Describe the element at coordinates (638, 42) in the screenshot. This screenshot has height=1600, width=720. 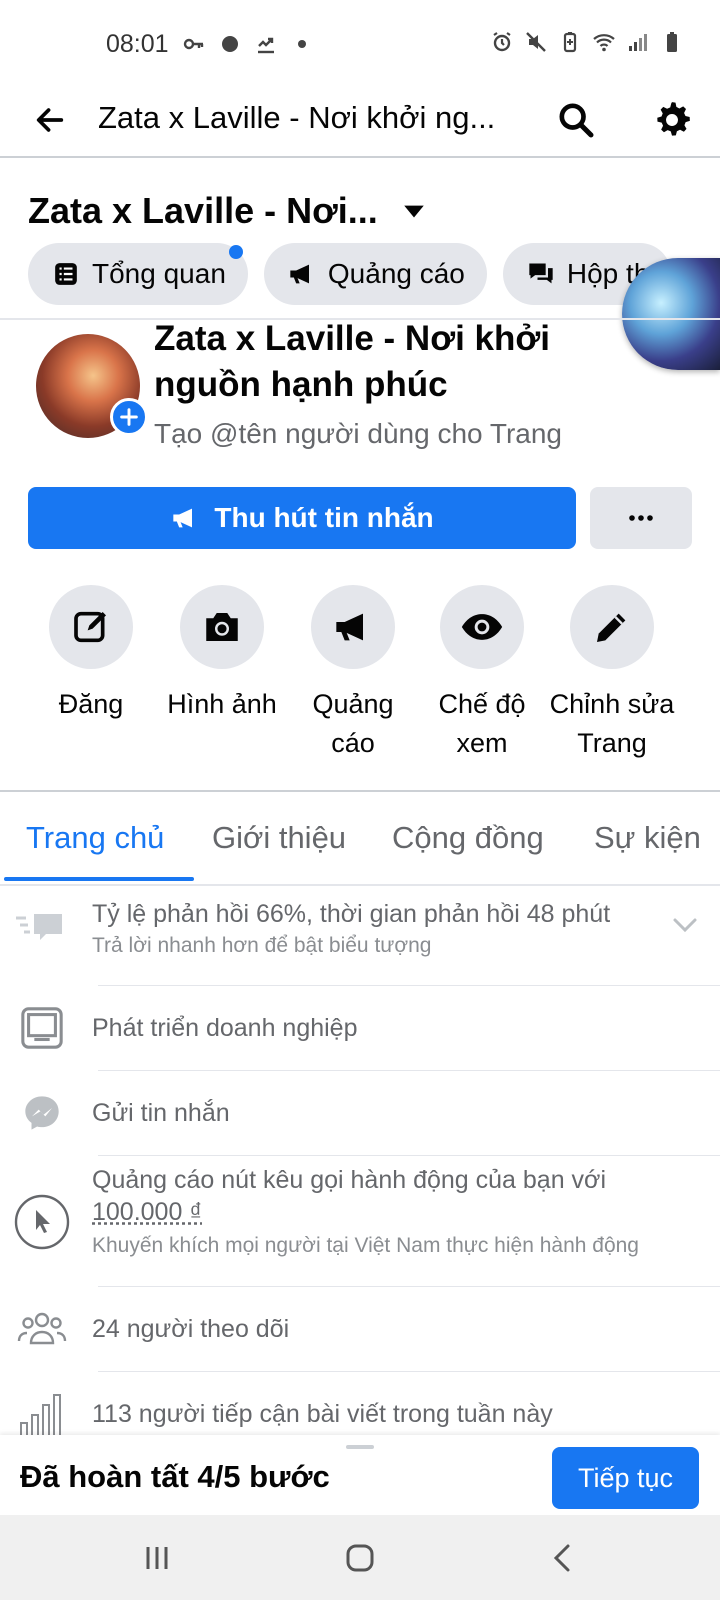
I see `signal-icon` at that location.